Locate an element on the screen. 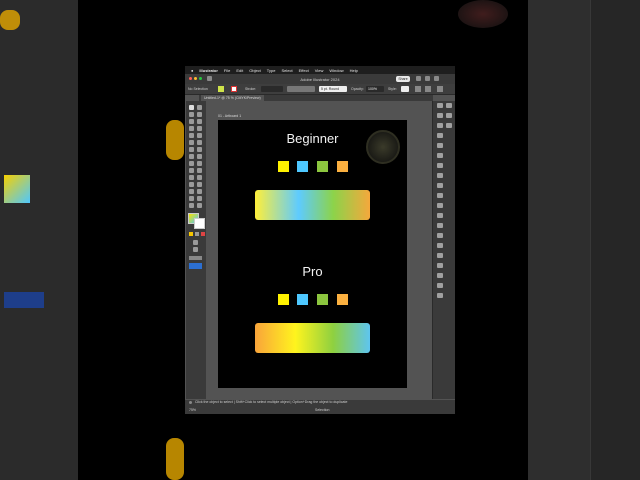 Image resolution: width=640 pixels, height=480 pixels. screen-mode-icon is located at coordinates (195, 249).